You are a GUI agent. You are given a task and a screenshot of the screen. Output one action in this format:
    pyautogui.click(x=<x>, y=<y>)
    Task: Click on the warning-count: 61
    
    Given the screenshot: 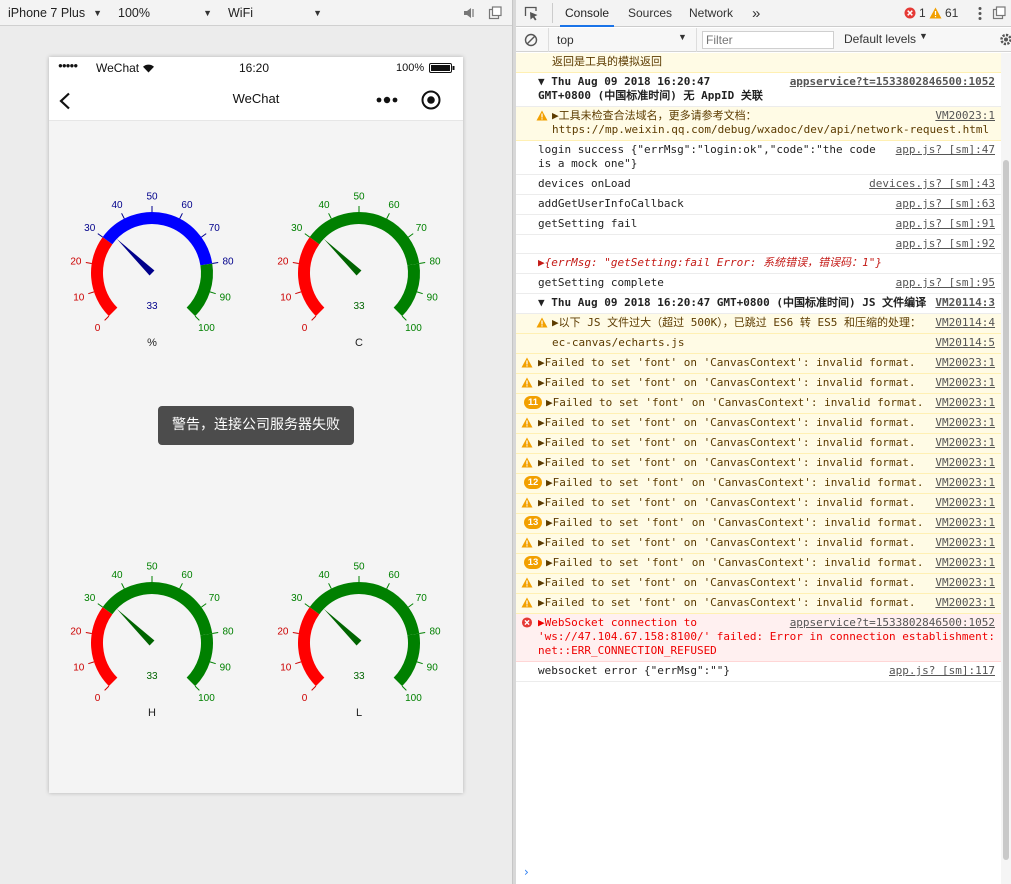 What is the action you would take?
    pyautogui.click(x=951, y=13)
    